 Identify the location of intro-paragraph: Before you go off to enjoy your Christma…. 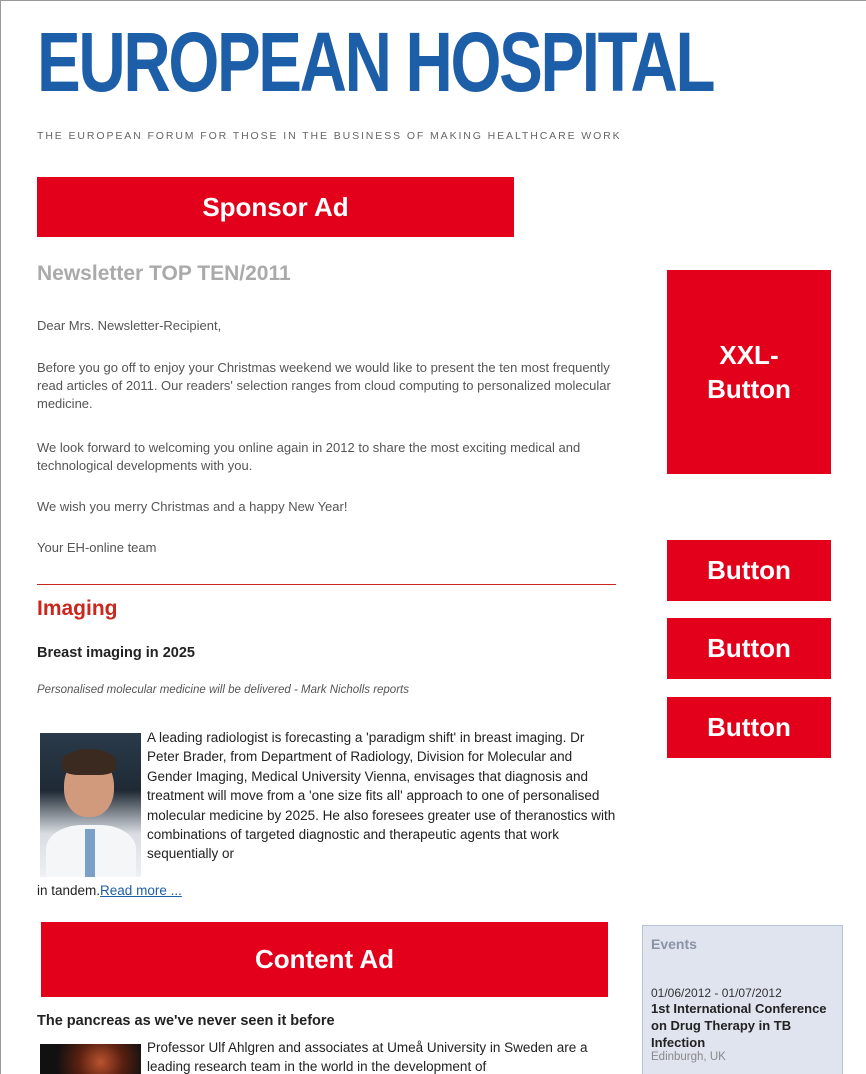
(324, 385).